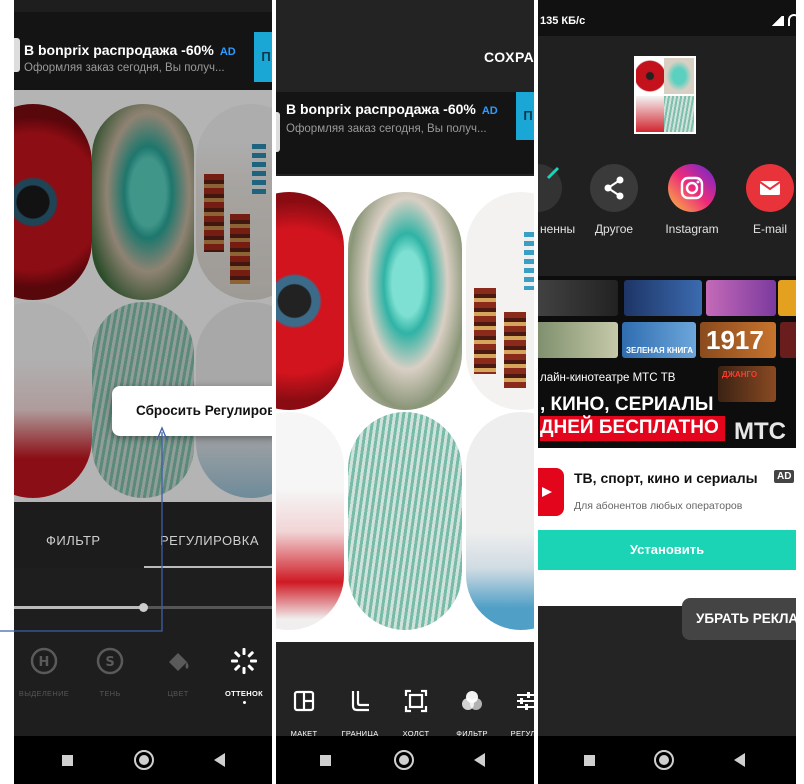 The width and height of the screenshot is (804, 784). I want to click on tool-color: ЦВЕТ, so click(178, 672).